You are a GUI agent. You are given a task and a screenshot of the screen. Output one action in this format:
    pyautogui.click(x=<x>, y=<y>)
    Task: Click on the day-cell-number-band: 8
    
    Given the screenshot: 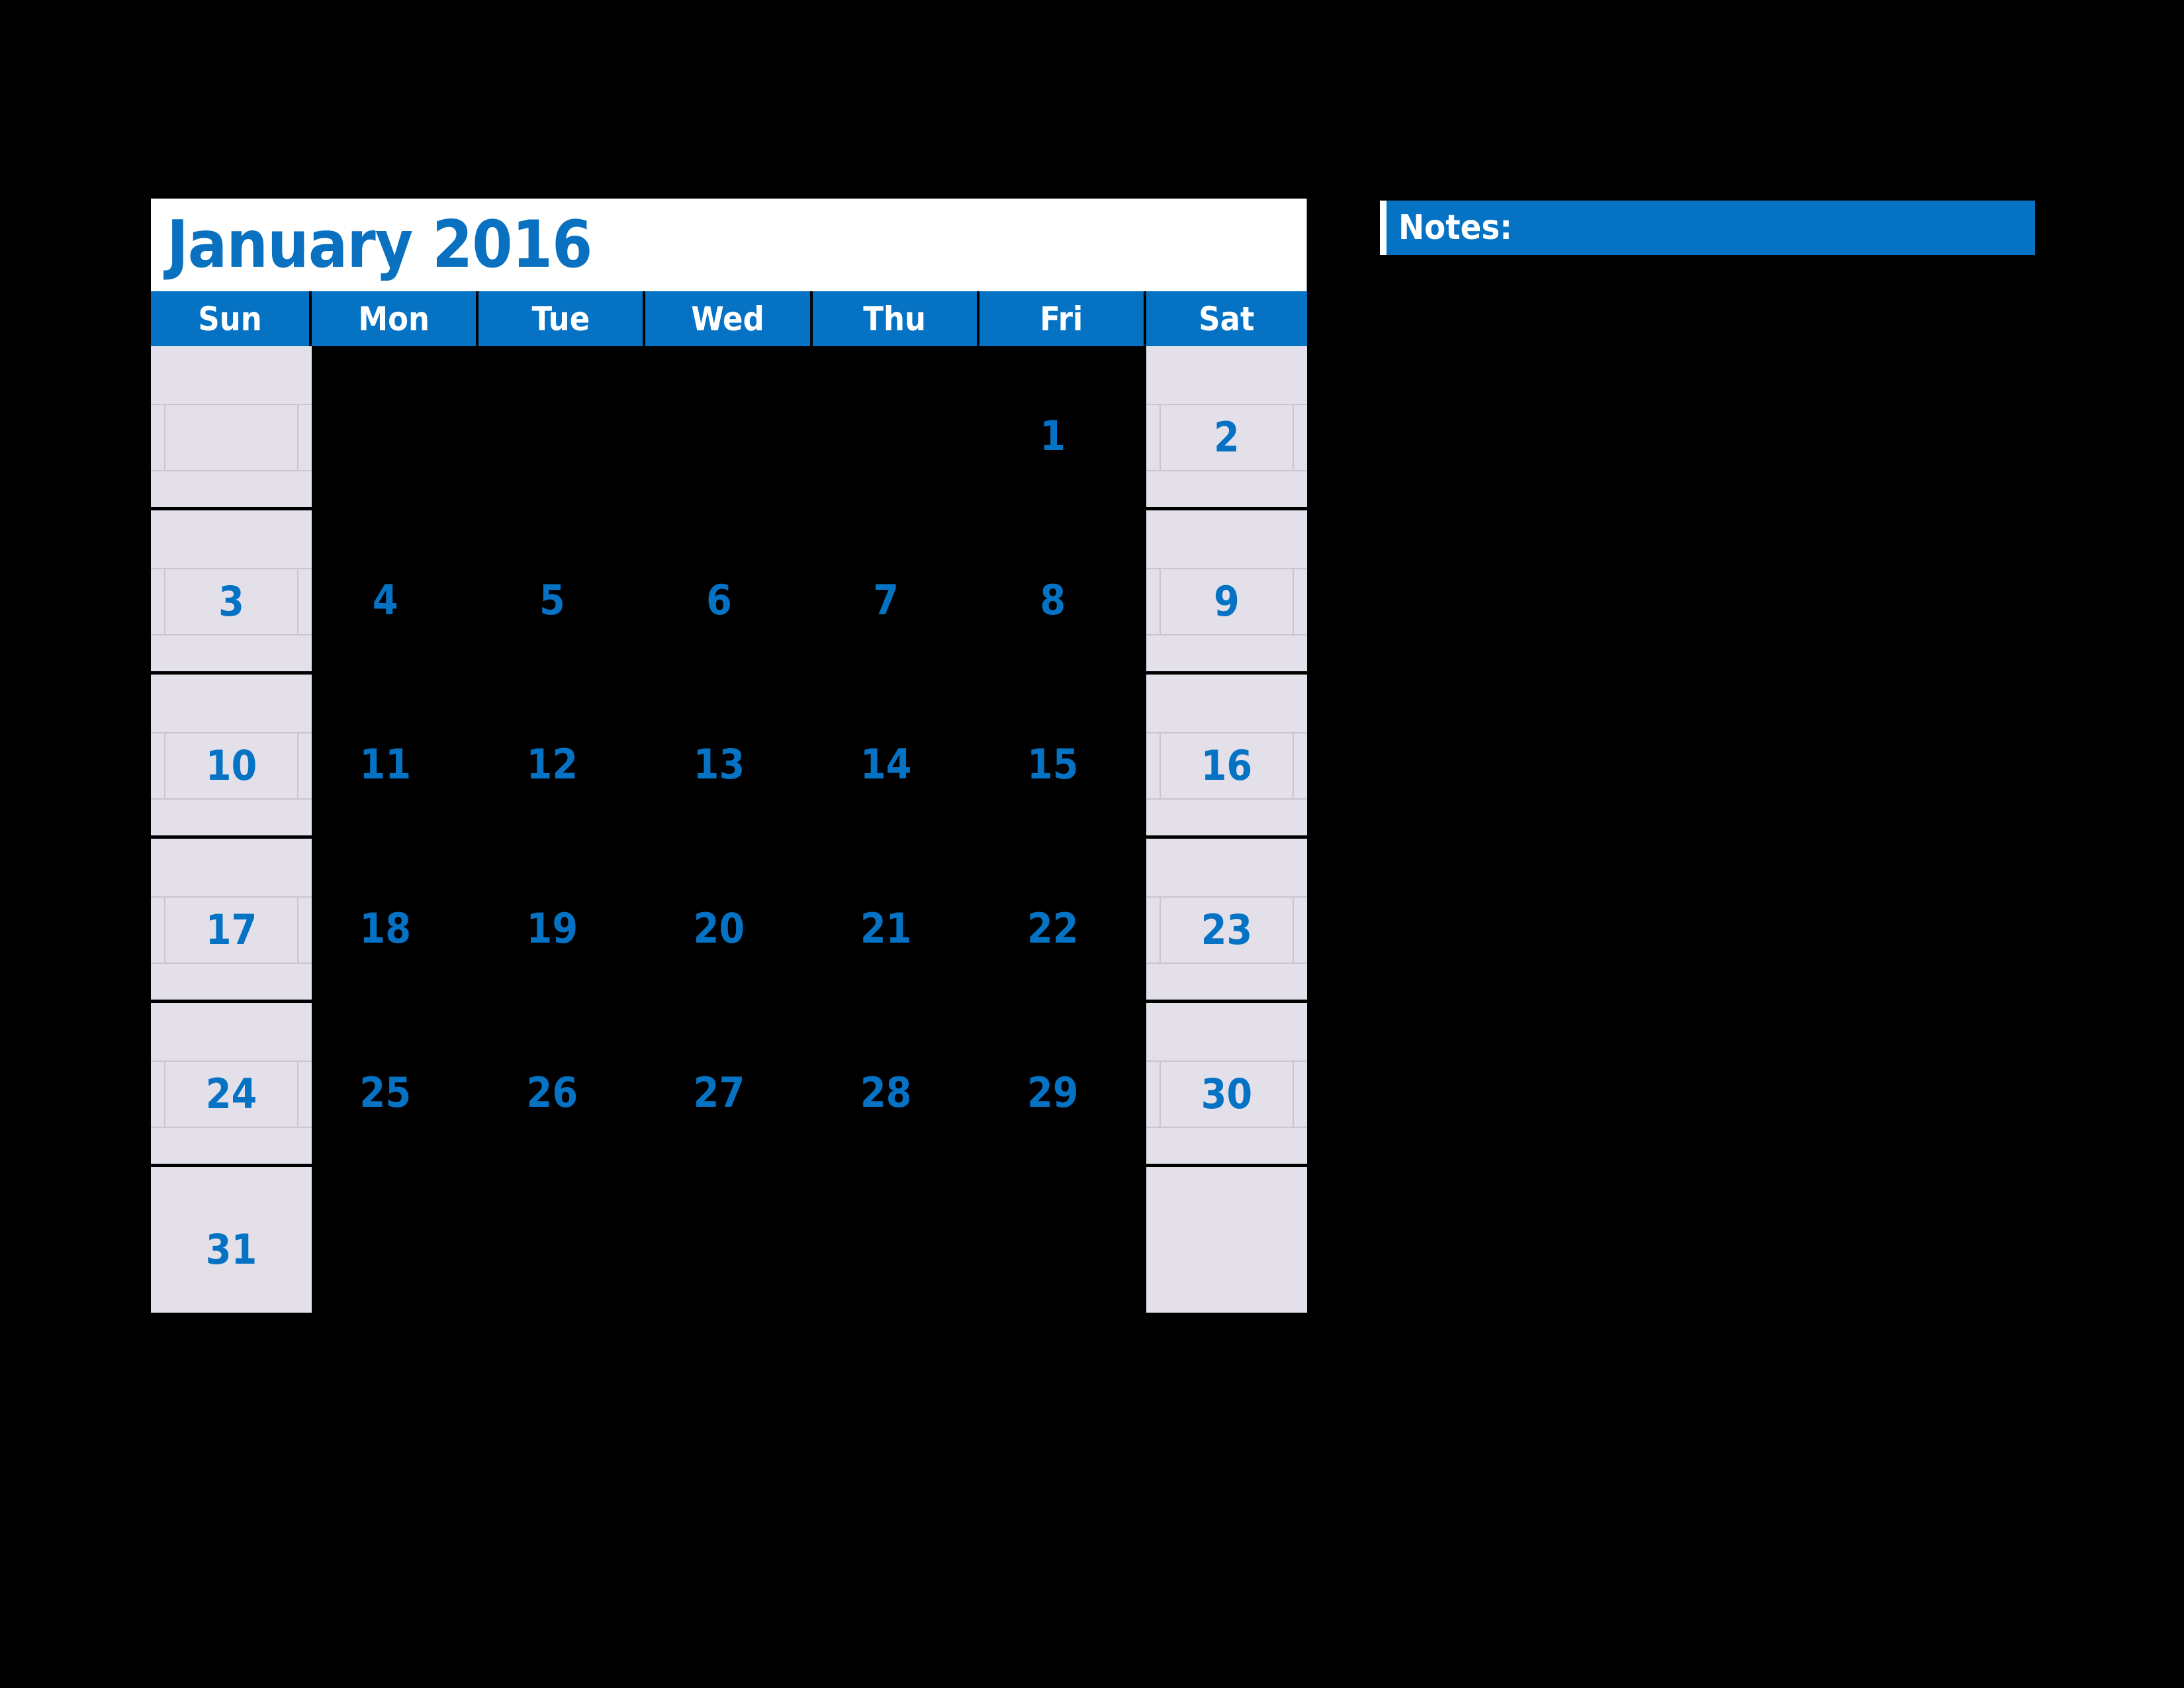 What is the action you would take?
    pyautogui.click(x=1062, y=600)
    